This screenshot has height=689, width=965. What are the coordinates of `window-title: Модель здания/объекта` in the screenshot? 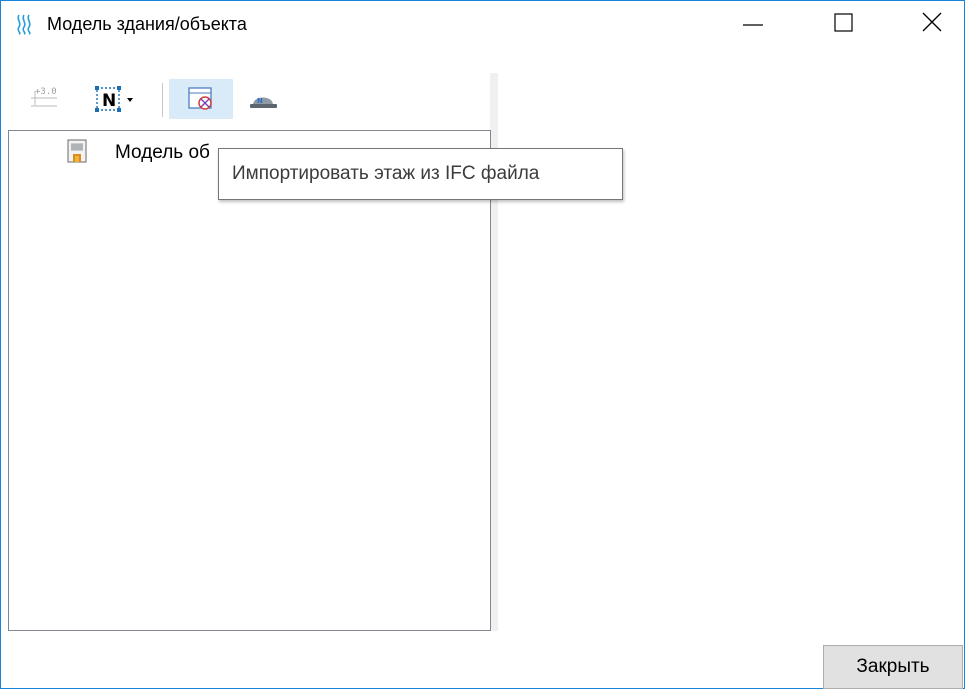 It's located at (147, 24).